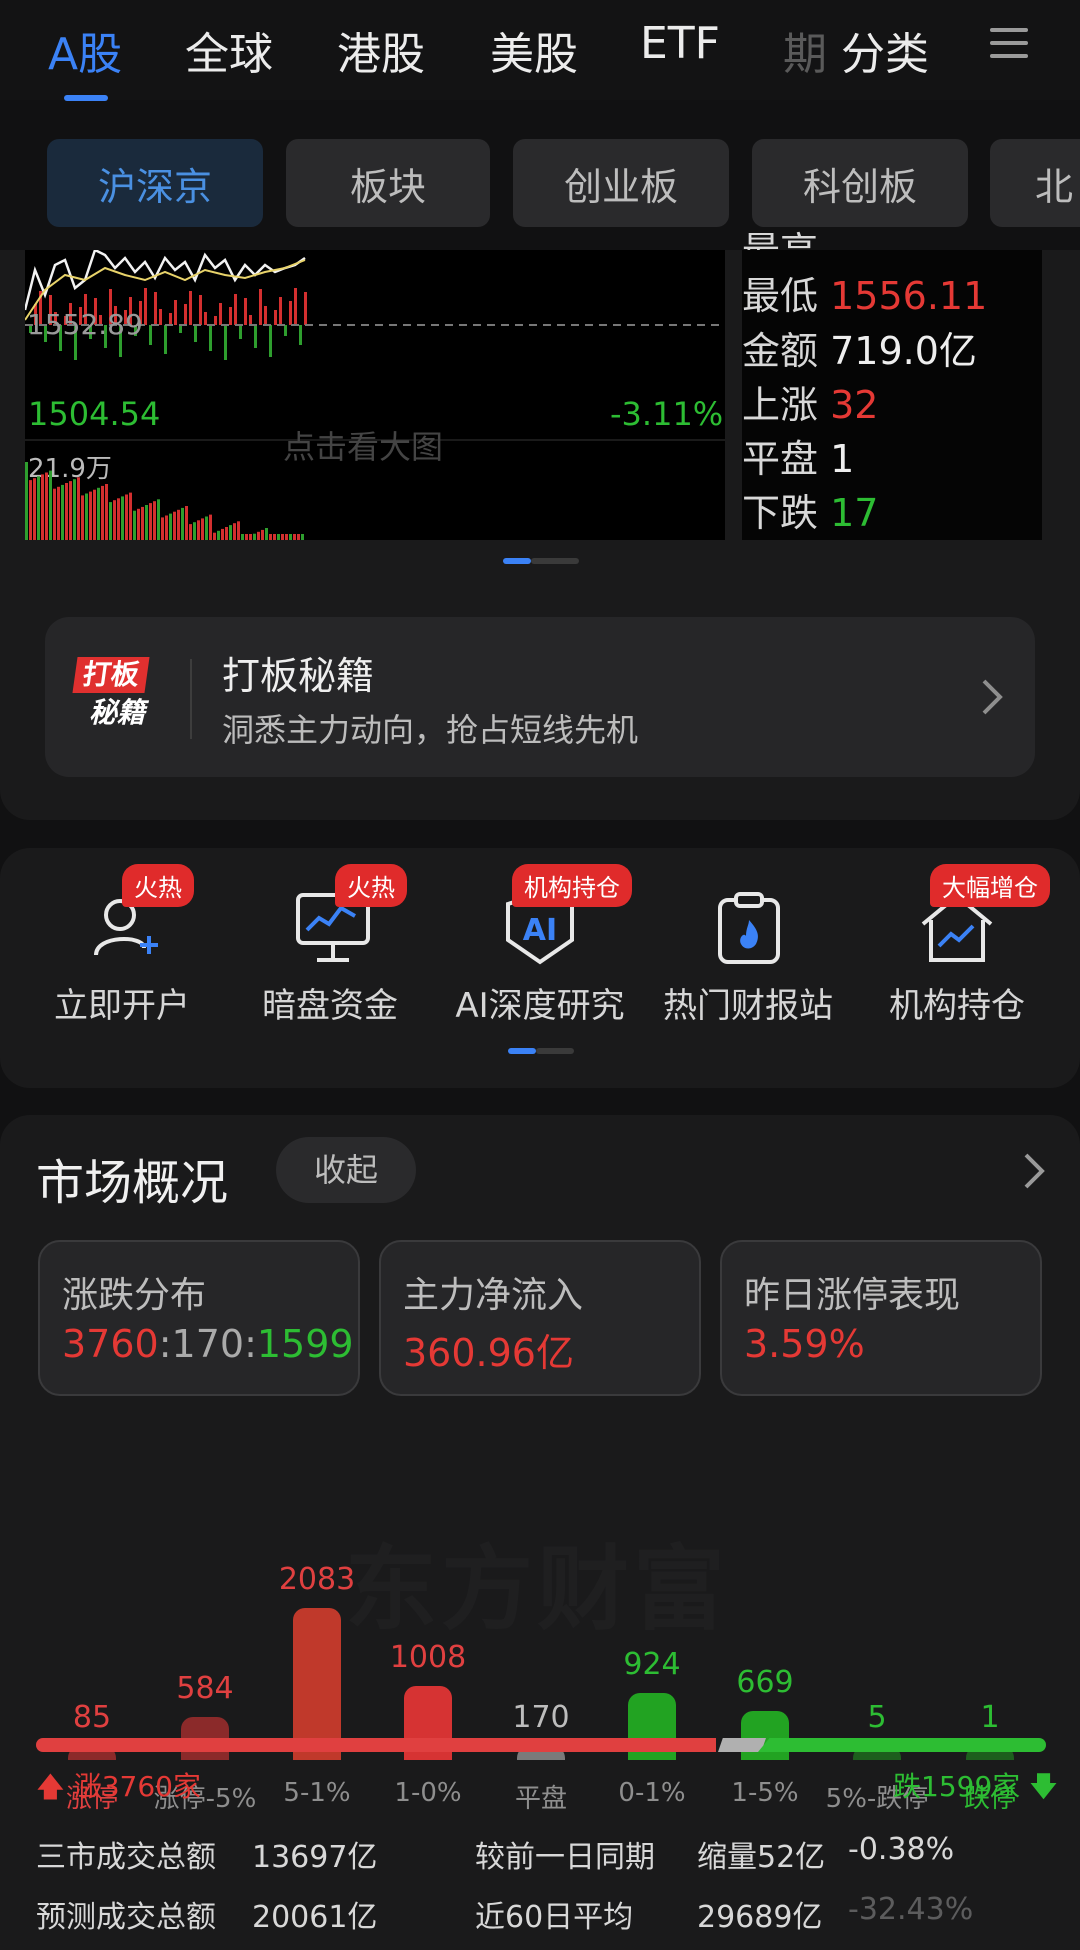  Describe the element at coordinates (534, 50) in the screenshot. I see `tab-us: 美股` at that location.